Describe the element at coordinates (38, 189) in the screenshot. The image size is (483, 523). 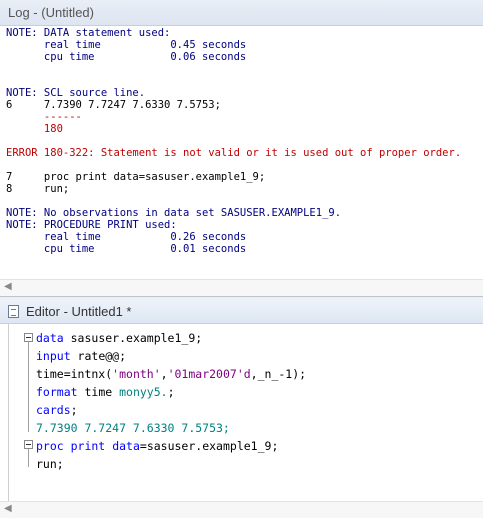
I see `log-line: 8 run;` at that location.